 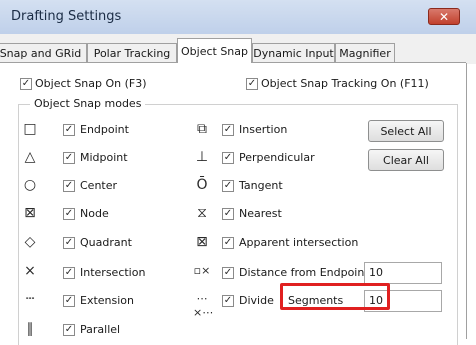 I want to click on center-icon: ○, so click(x=30, y=185).